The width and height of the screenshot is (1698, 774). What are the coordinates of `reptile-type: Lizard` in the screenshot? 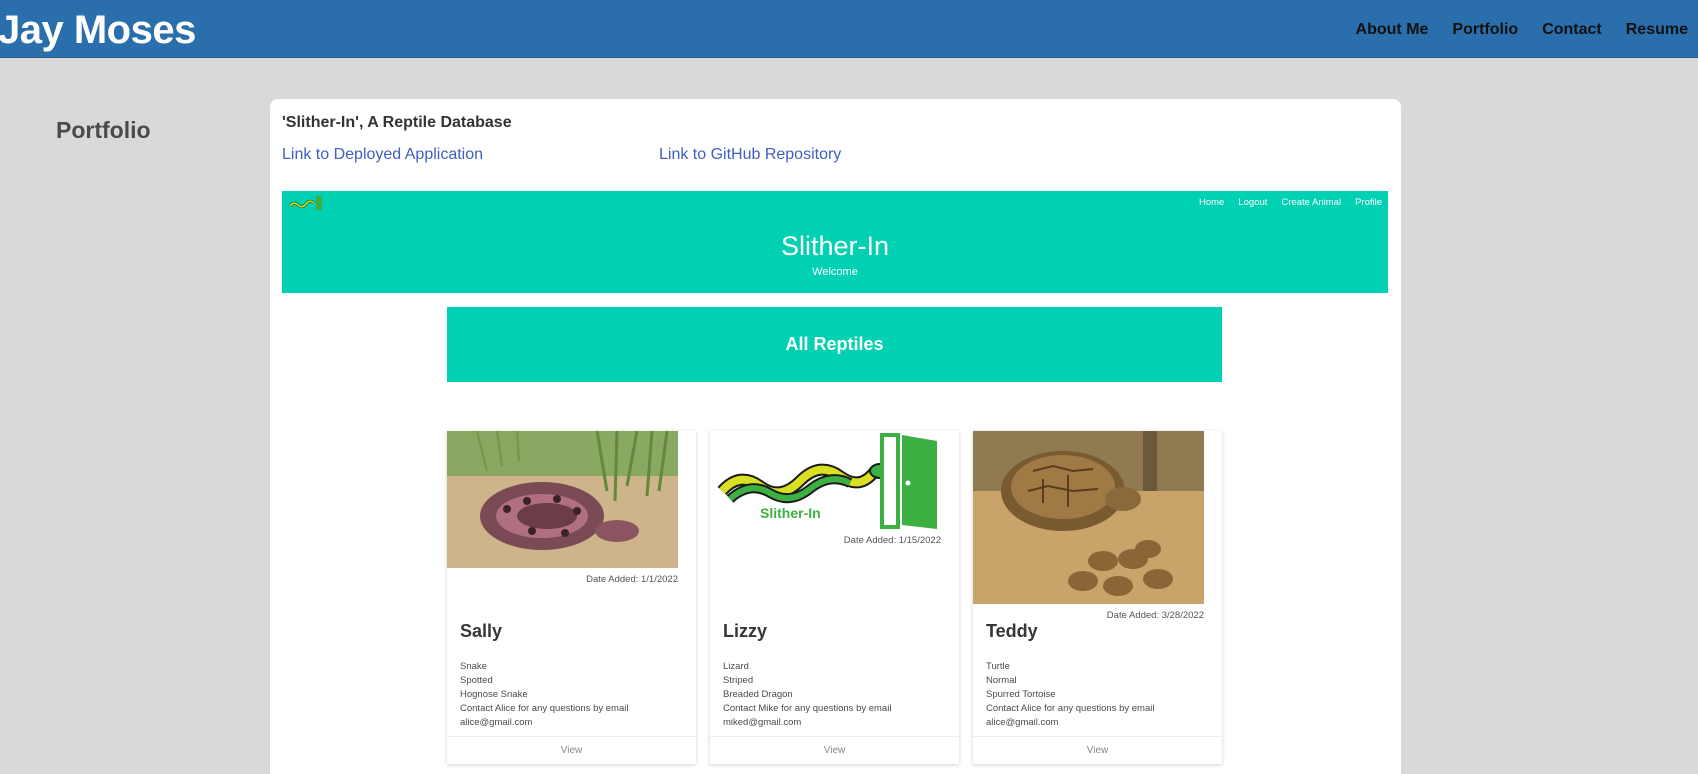 It's located at (736, 666).